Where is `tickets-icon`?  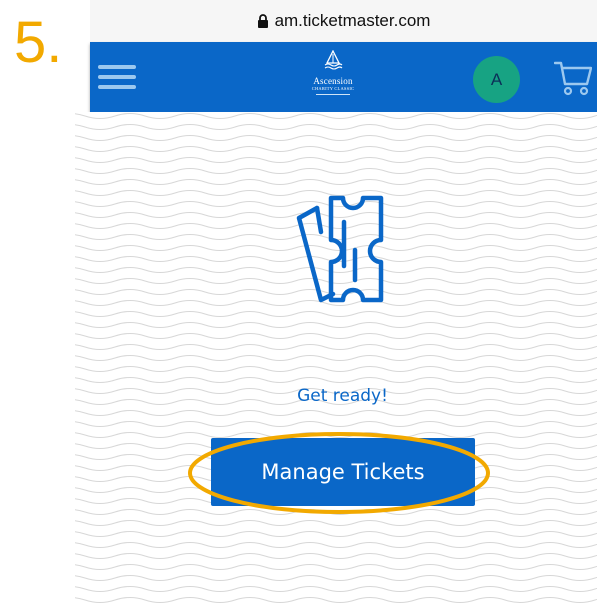
tickets-icon is located at coordinates (340, 249).